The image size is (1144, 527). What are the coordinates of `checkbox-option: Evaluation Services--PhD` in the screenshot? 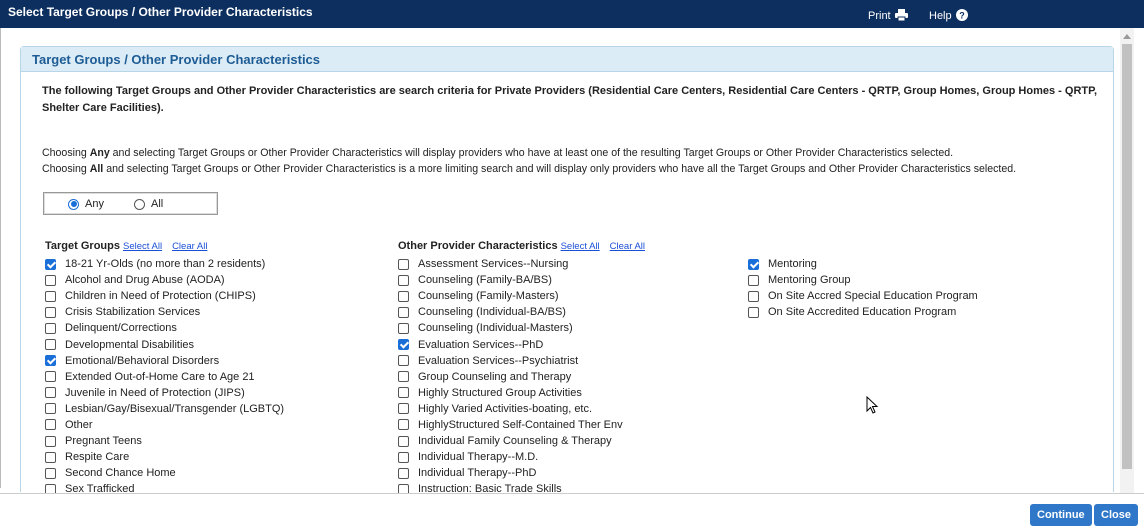 It's located at (521, 344).